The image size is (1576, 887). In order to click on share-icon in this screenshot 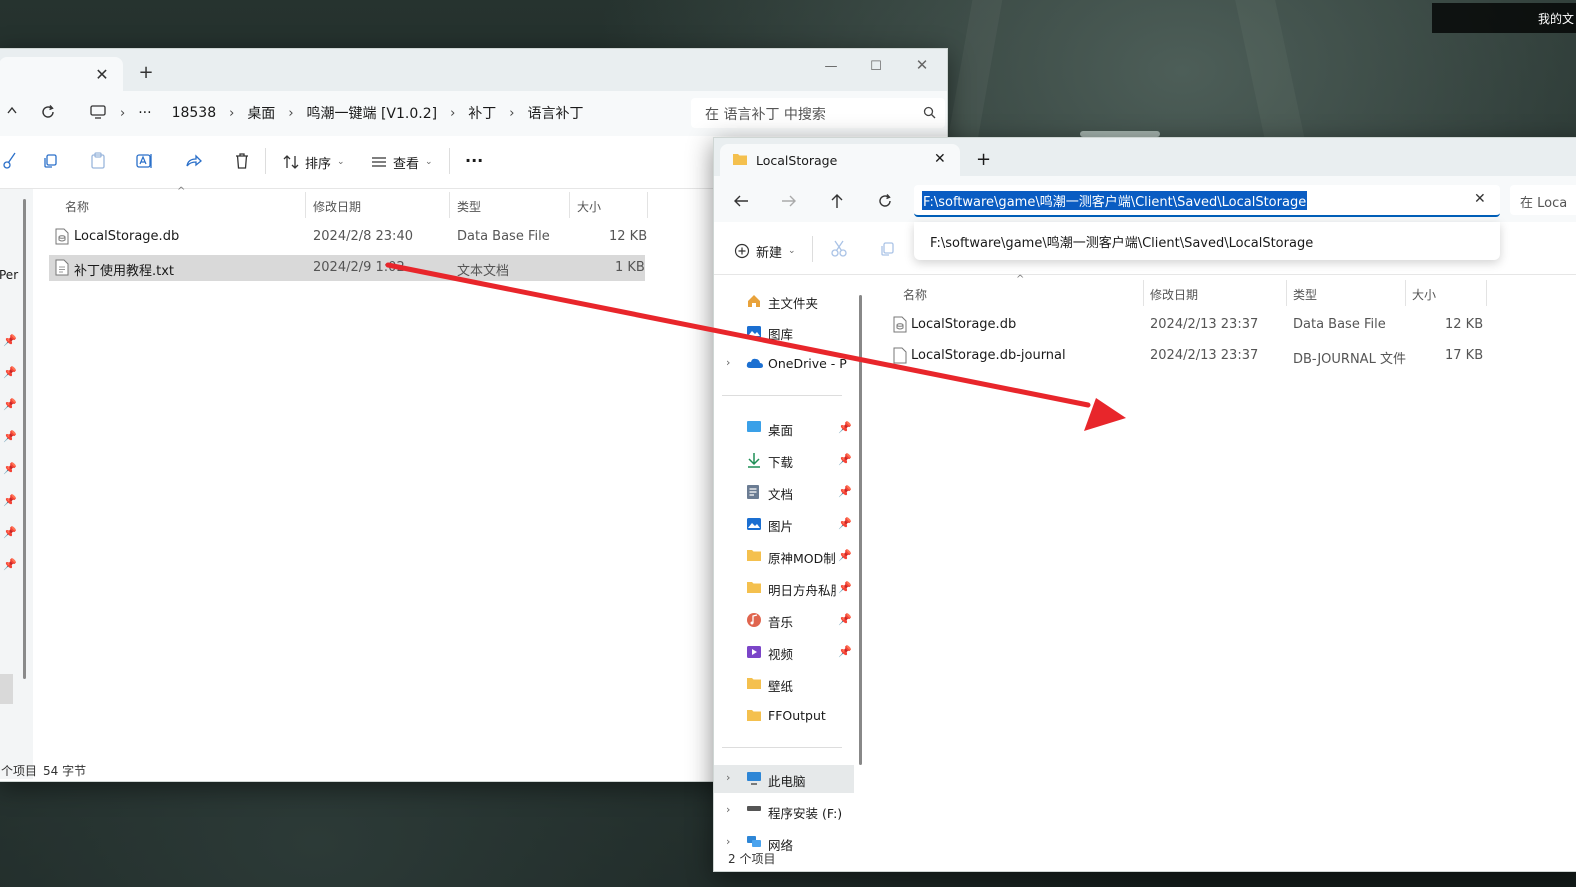, I will do `click(194, 161)`.